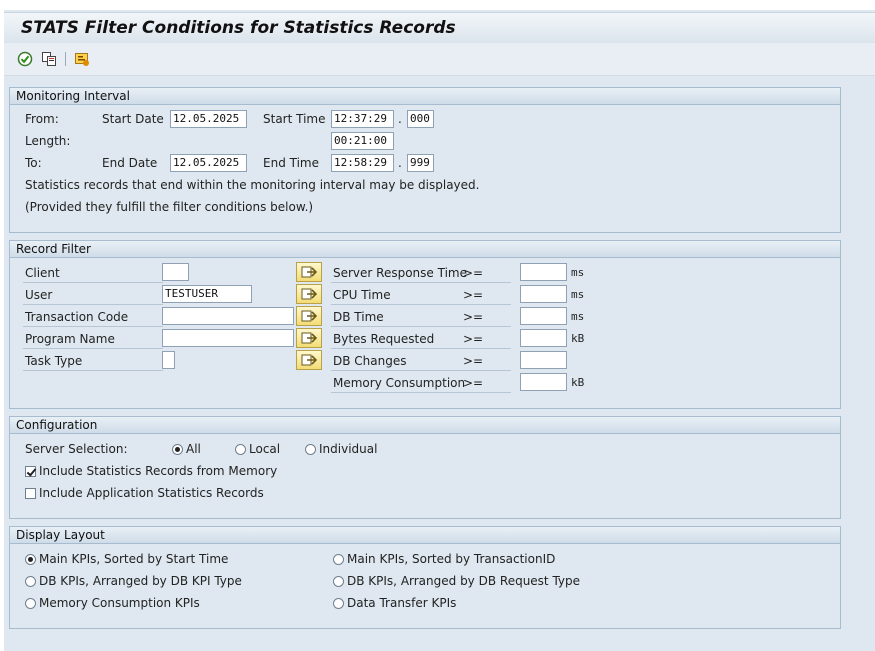 This screenshot has height=651, width=875. I want to click on memory-consumption-label: Memory Consumption, so click(399, 383).